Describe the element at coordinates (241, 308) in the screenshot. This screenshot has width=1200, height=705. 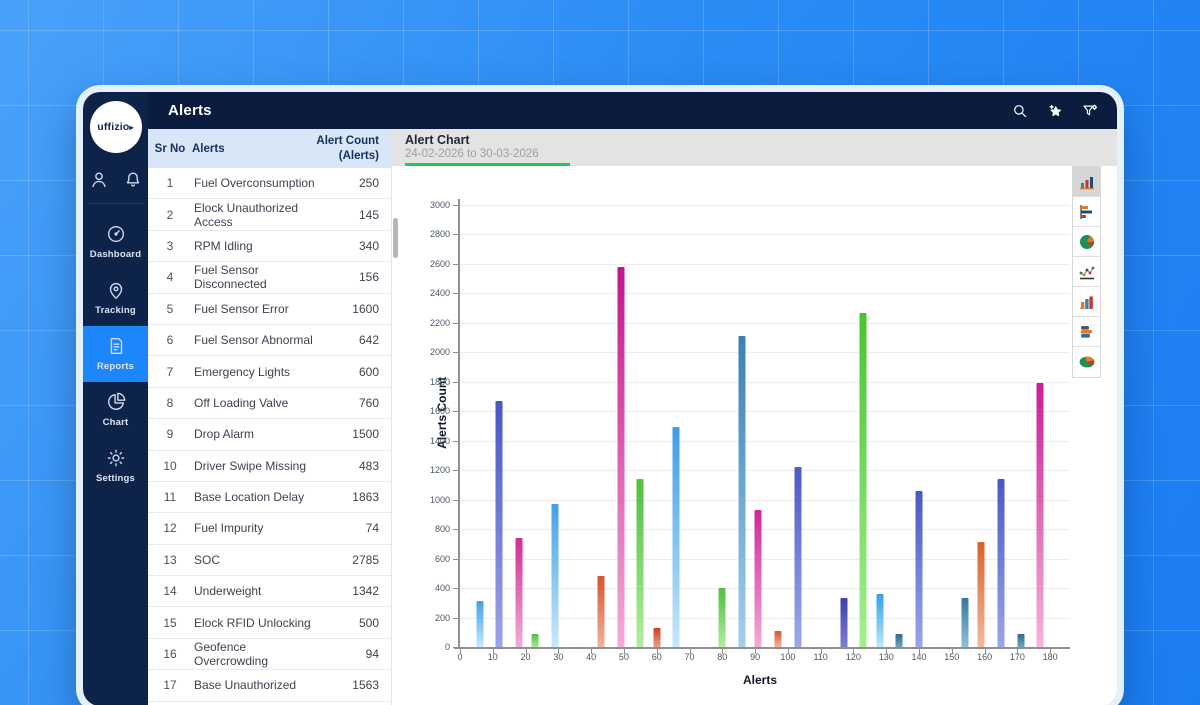
I see `cell-alert-name: Fuel Sensor Error` at that location.